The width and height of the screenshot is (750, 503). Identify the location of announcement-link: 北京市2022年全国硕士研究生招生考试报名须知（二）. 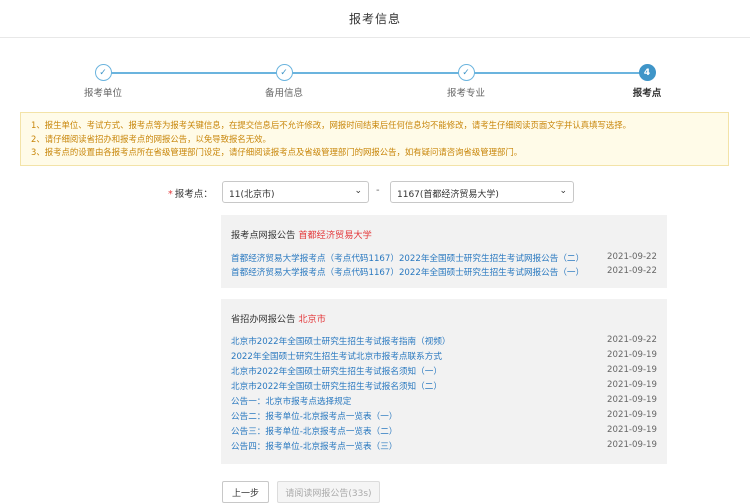
(336, 386).